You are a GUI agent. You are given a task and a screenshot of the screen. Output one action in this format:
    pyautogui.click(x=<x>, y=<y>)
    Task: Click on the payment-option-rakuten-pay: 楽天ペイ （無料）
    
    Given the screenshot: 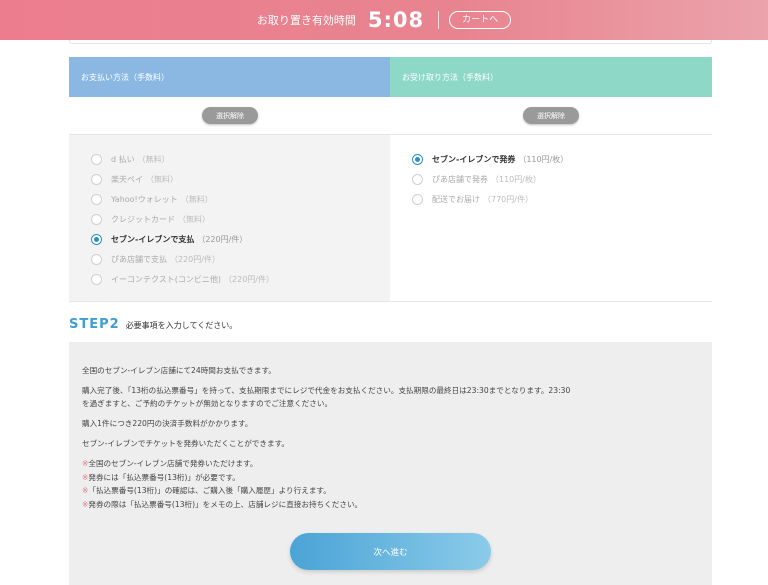 What is the action you would take?
    pyautogui.click(x=241, y=179)
    